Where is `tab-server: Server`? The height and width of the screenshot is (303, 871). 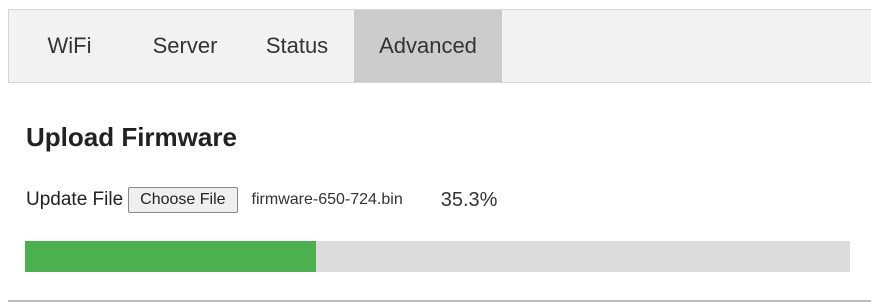
tab-server: Server is located at coordinates (185, 46).